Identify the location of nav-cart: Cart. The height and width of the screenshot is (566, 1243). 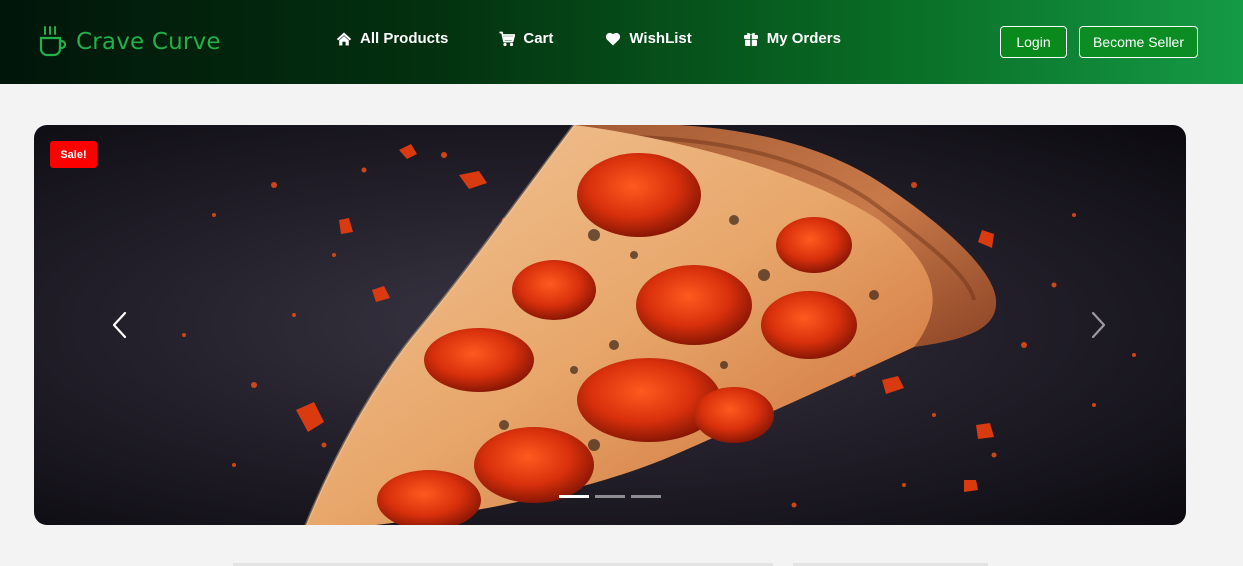
(526, 38).